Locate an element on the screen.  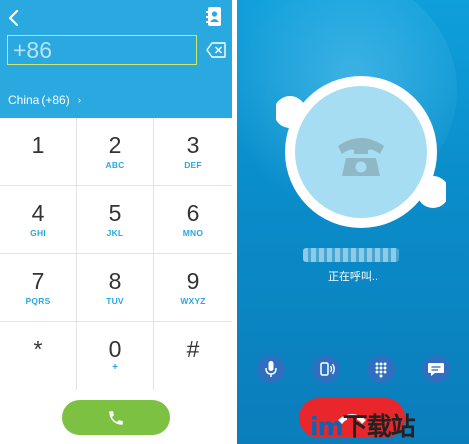
key-digit: * is located at coordinates (38, 349).